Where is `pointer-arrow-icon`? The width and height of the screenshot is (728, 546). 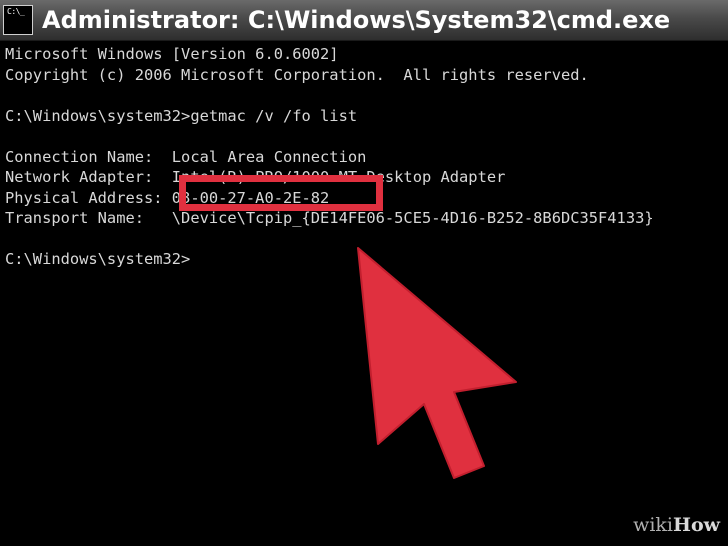
pointer-arrow-icon is located at coordinates (437, 363).